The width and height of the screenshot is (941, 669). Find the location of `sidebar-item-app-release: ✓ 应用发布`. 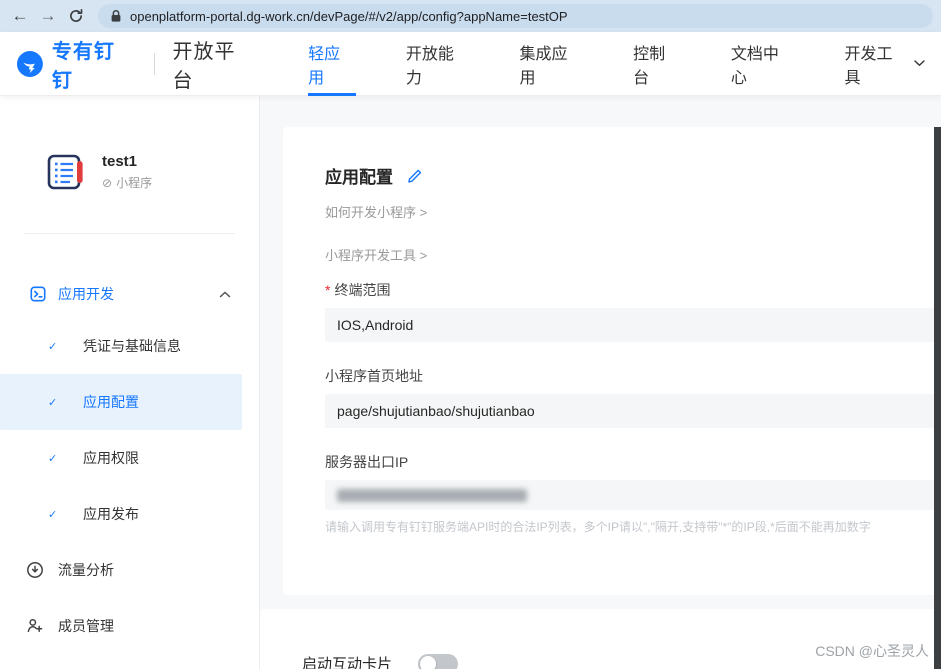

sidebar-item-app-release: ✓ 应用发布 is located at coordinates (121, 514).